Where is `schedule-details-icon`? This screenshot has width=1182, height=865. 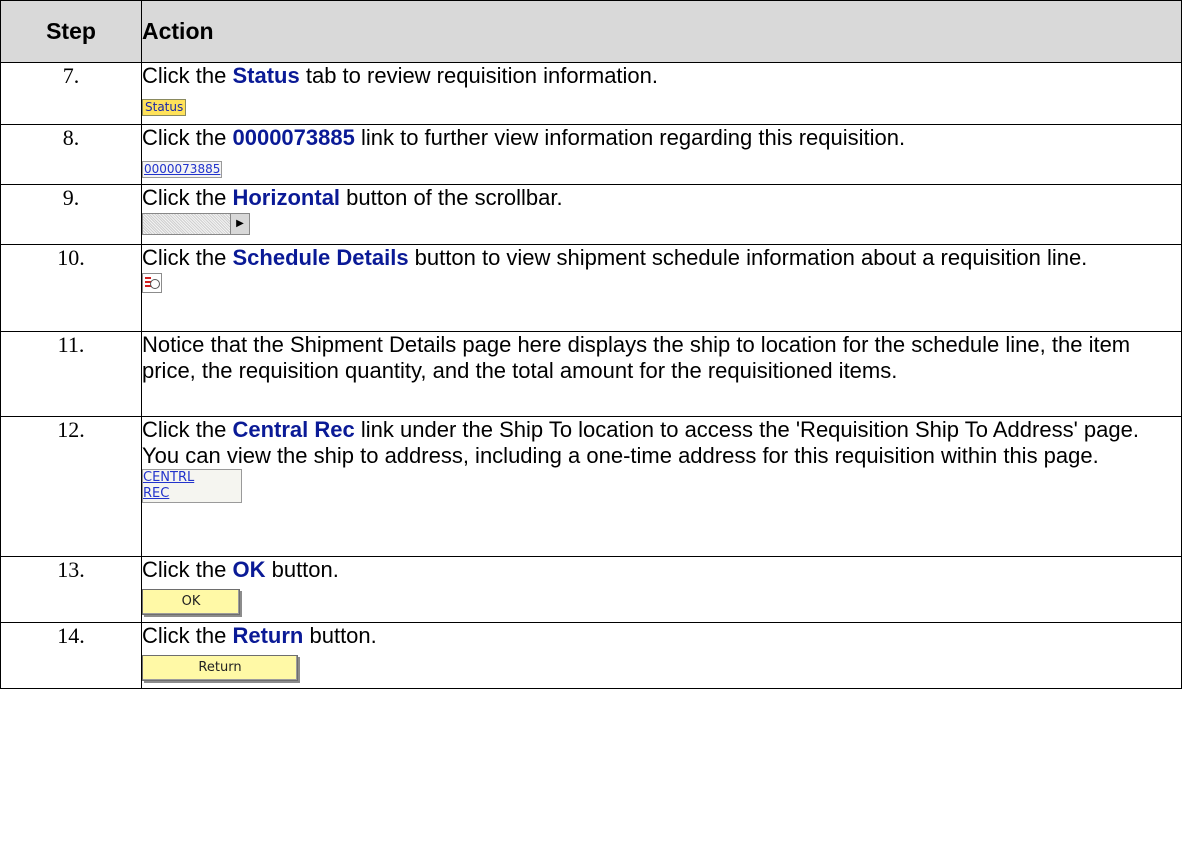 schedule-details-icon is located at coordinates (152, 283).